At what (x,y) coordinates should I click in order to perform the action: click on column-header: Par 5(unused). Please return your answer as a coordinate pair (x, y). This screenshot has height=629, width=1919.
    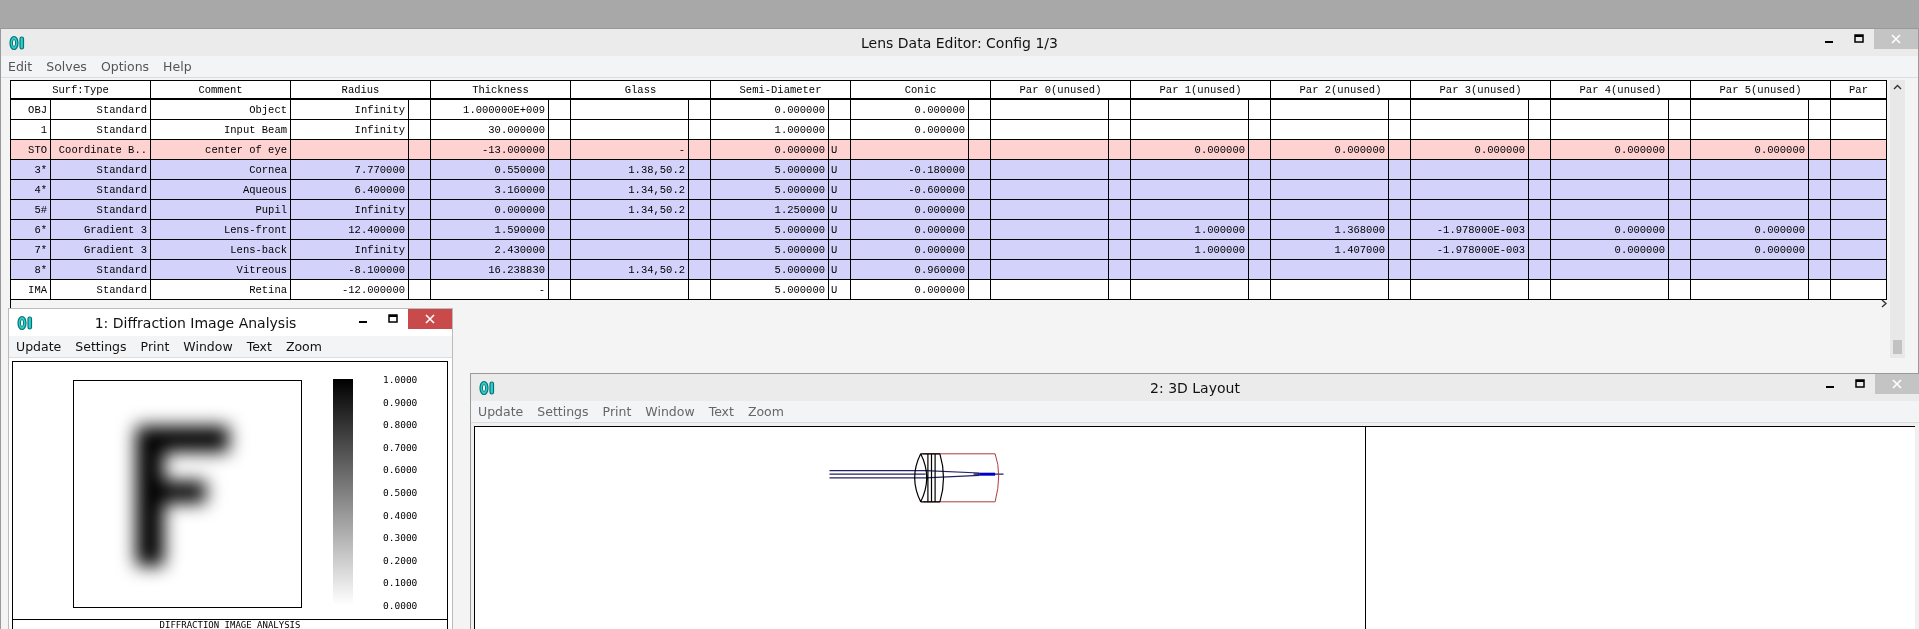
    Looking at the image, I should click on (1761, 89).